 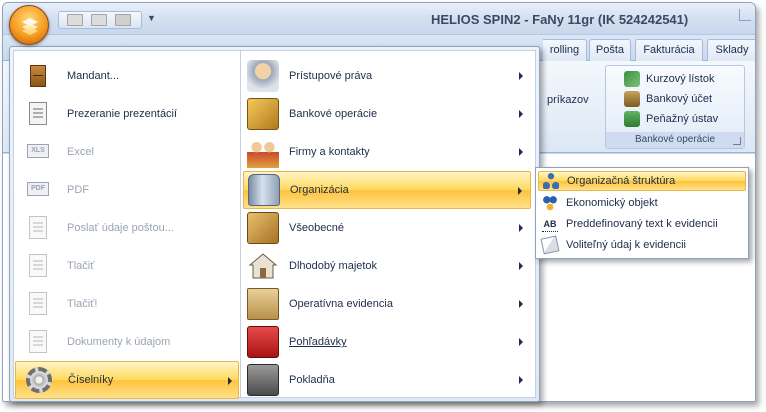 What do you see at coordinates (127, 380) in the screenshot?
I see `menu-item-ciselniky: Číselníky` at bounding box center [127, 380].